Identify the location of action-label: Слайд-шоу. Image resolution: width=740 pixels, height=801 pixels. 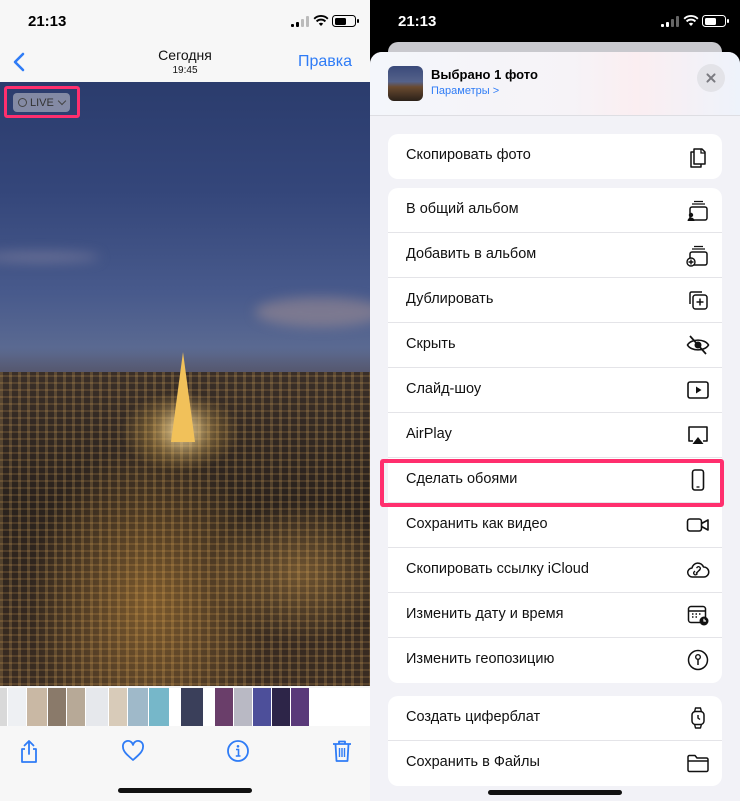
(444, 389).